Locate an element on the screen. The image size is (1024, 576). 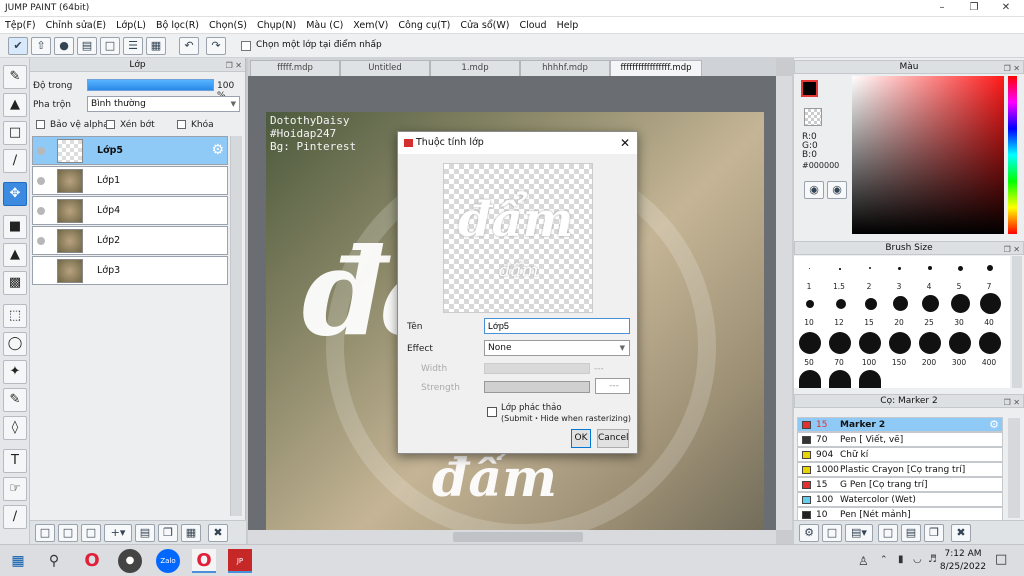
palette-alt-icon: ◉ is located at coordinates (837, 190).